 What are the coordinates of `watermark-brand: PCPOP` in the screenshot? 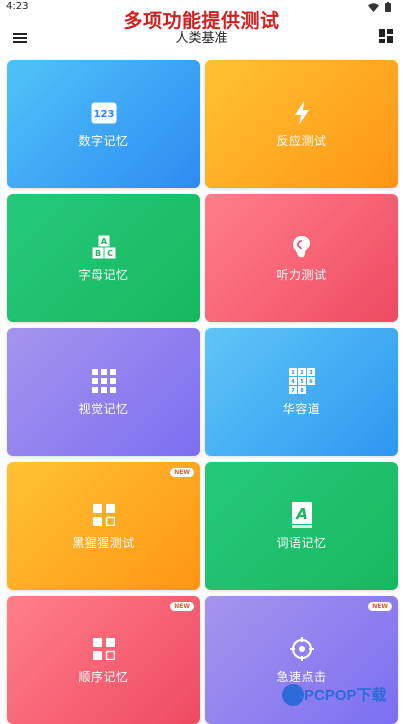 It's located at (330, 695).